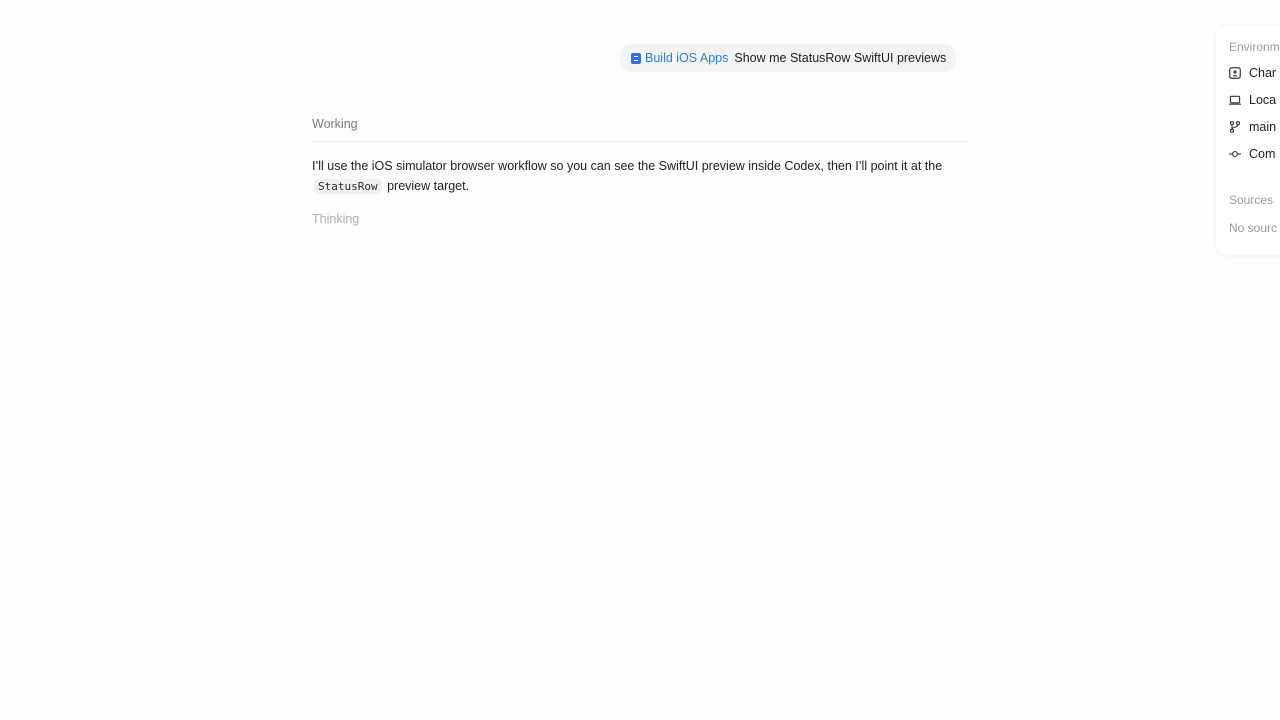 This screenshot has height=720, width=1280. I want to click on skill-label: Build iOS Apps, so click(686, 58).